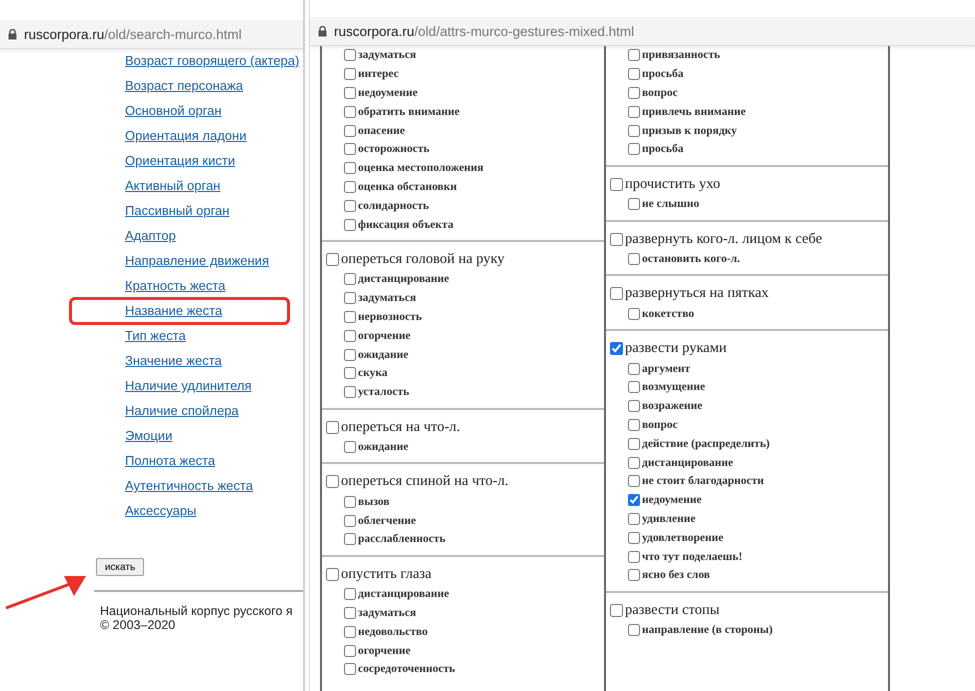  What do you see at coordinates (666, 368) in the screenshot?
I see `meaning-label: аргумент` at bounding box center [666, 368].